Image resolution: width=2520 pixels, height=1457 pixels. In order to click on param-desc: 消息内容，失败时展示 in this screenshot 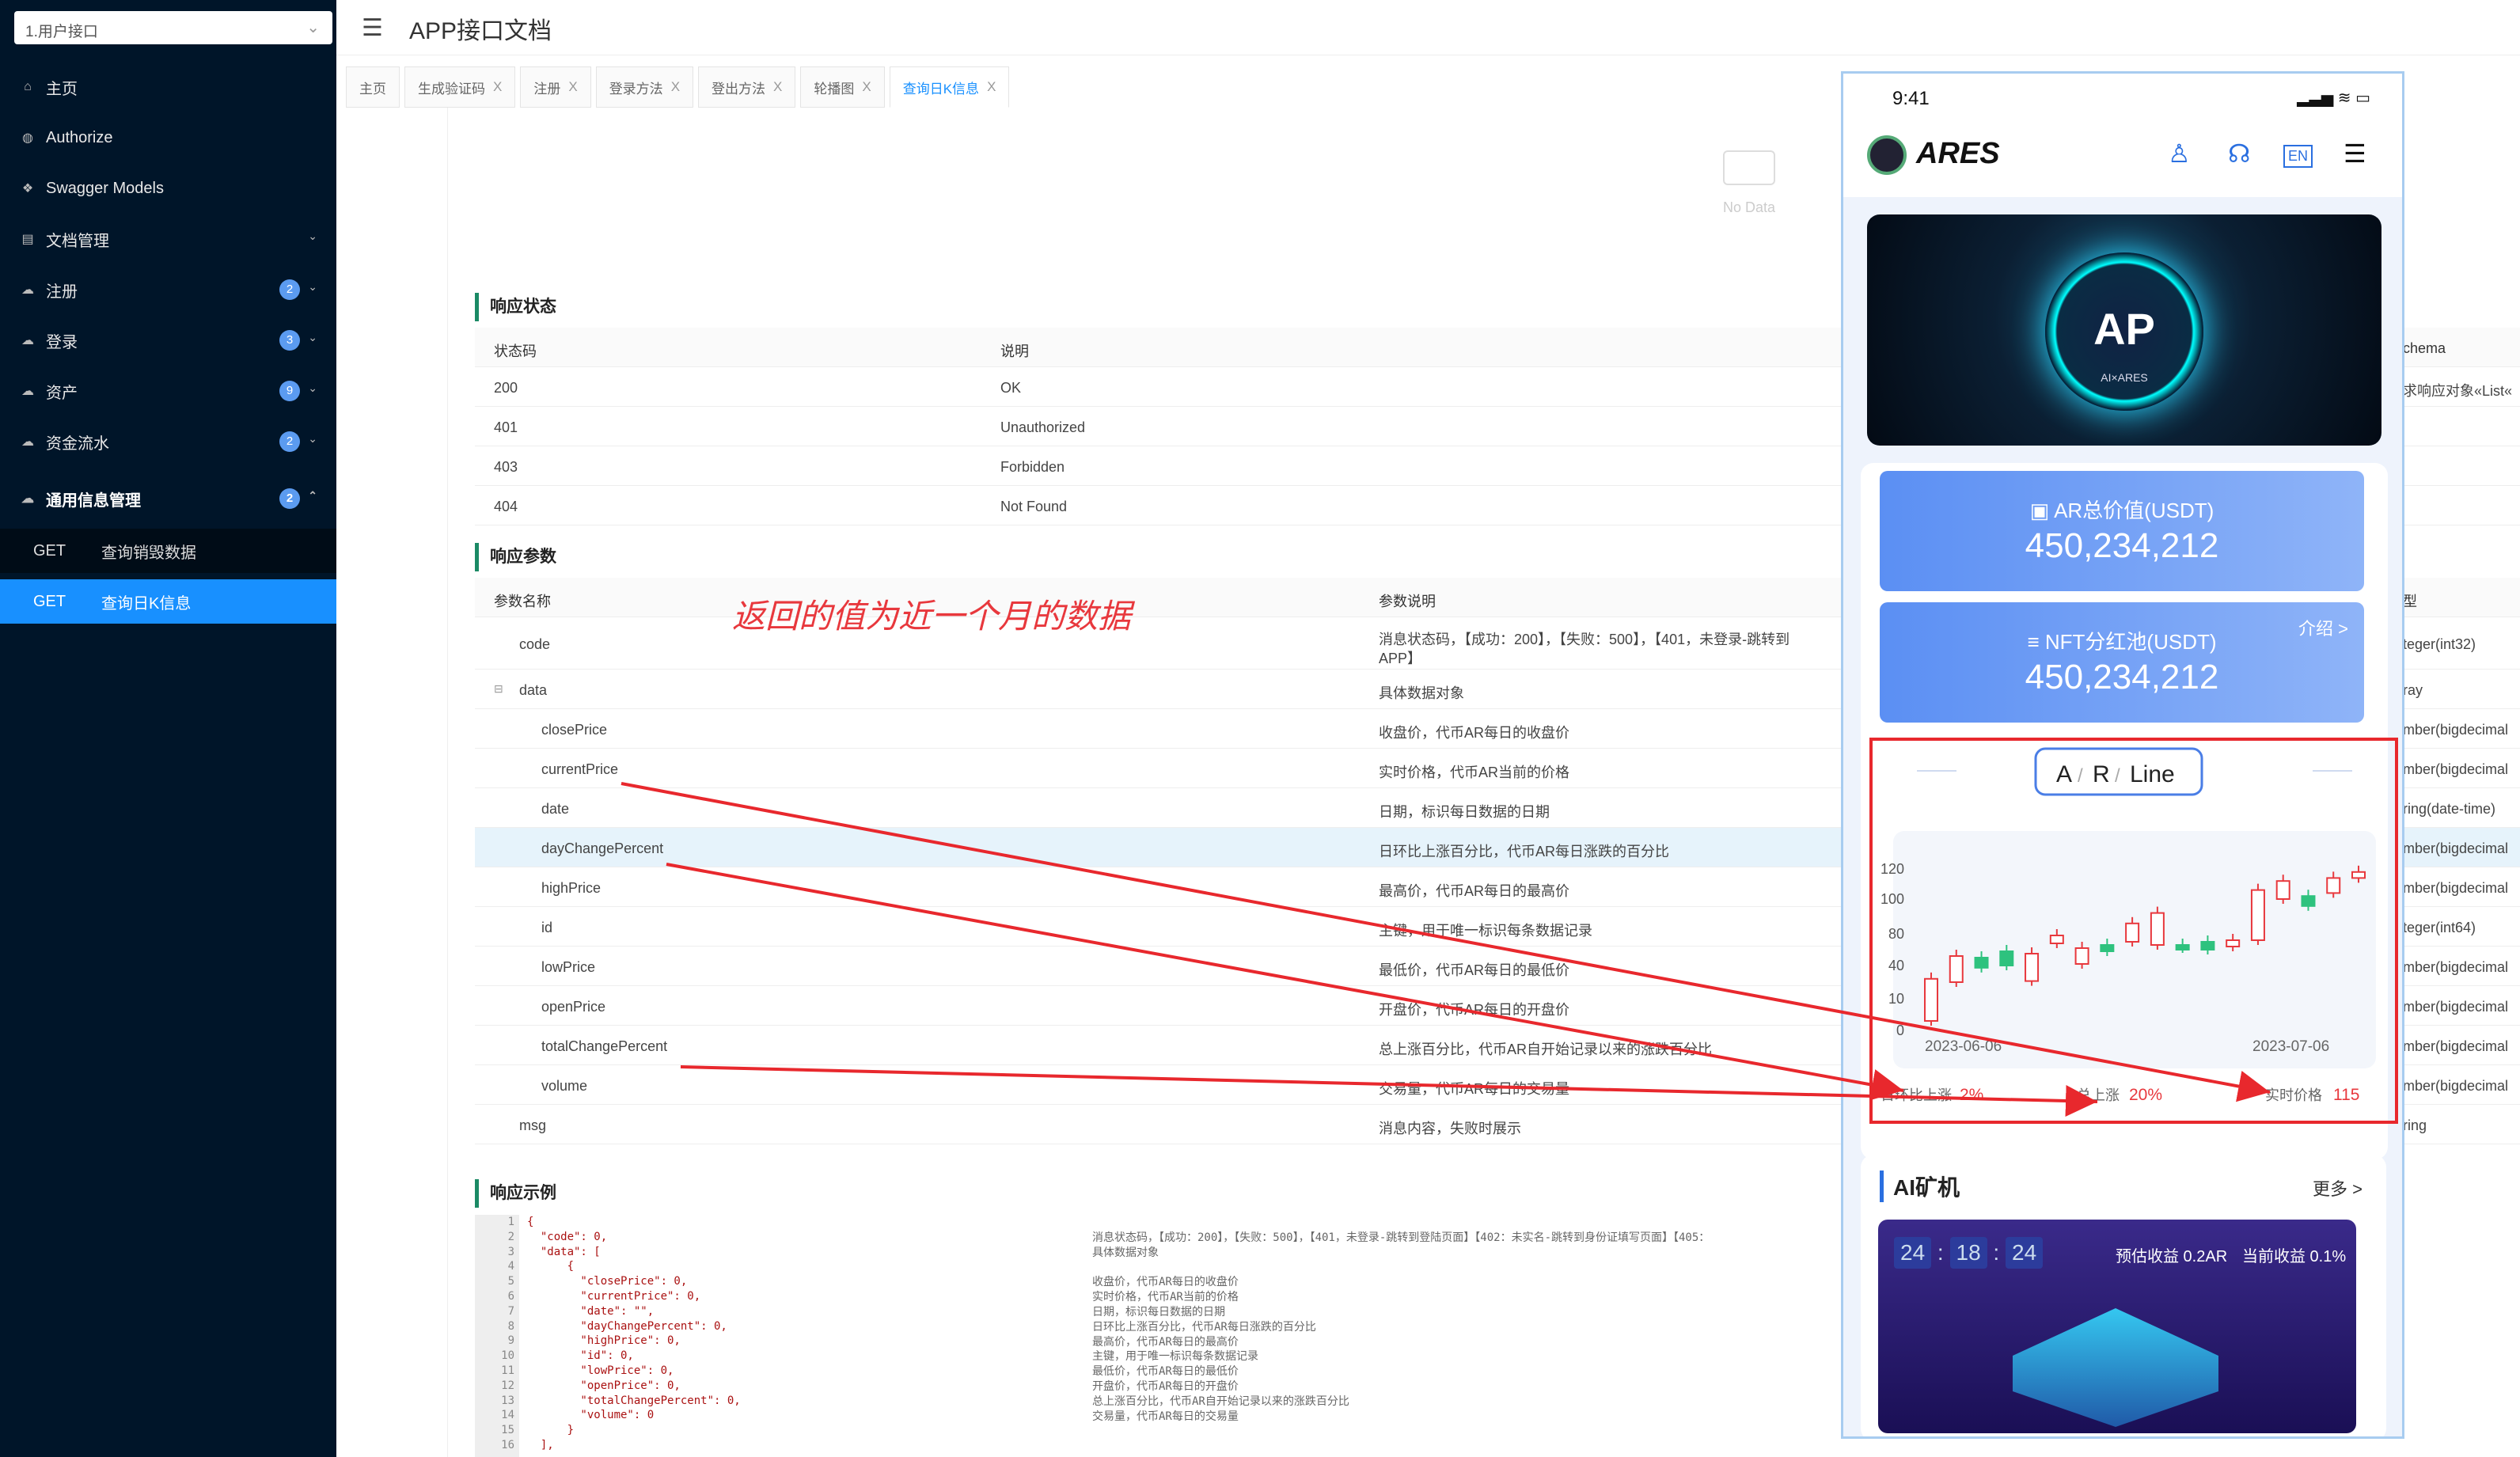, I will do `click(1450, 1128)`.